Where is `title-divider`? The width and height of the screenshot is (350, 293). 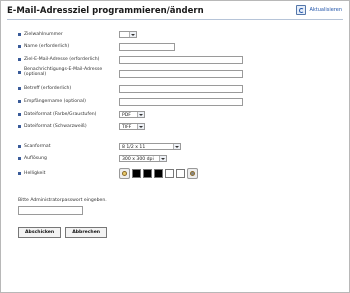
title-divider is located at coordinates (175, 19).